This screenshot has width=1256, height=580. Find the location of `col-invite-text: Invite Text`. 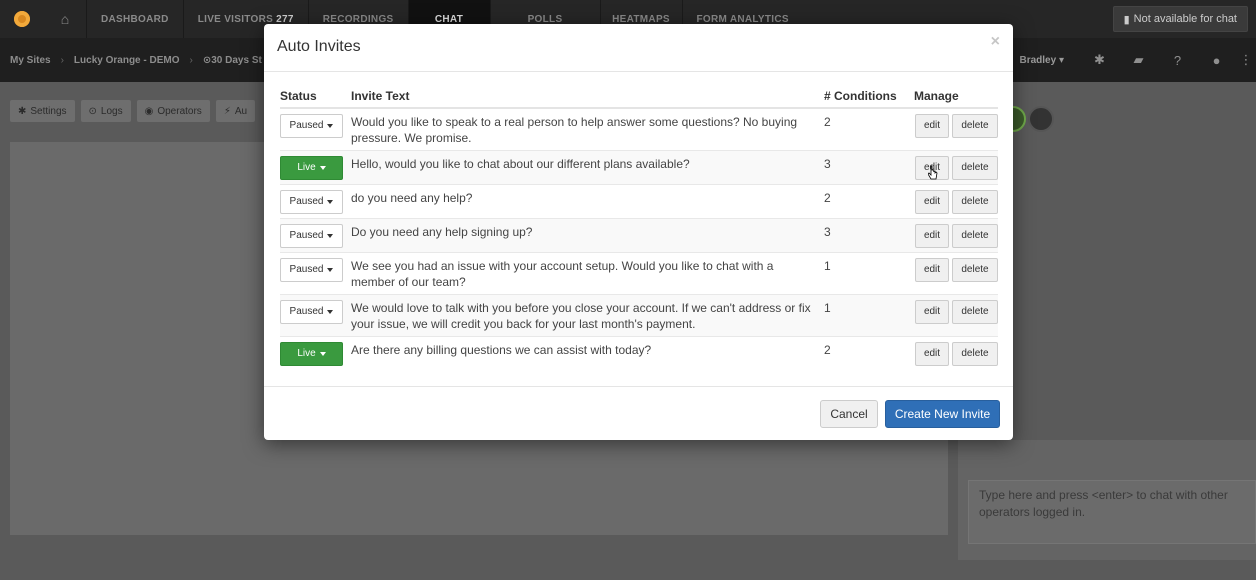

col-invite-text: Invite Text is located at coordinates (587, 96).